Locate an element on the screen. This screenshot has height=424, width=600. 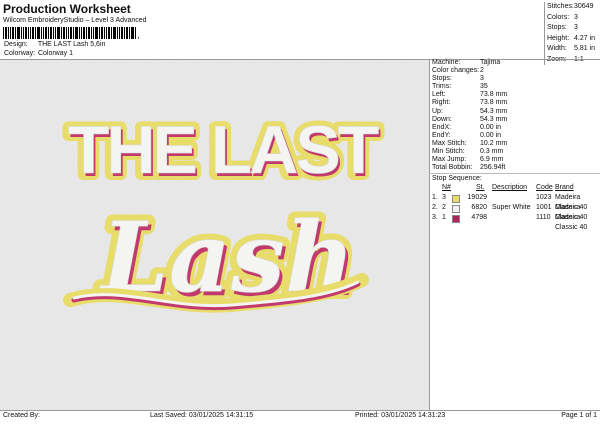
col-brand: Brand is located at coordinates (564, 188).